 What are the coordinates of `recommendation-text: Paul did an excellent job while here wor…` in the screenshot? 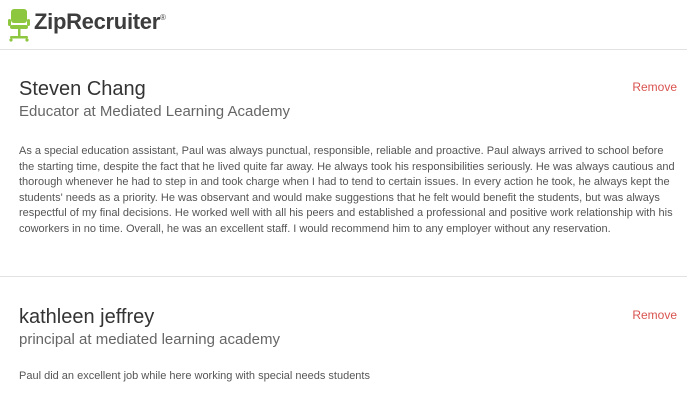 It's located at (194, 376).